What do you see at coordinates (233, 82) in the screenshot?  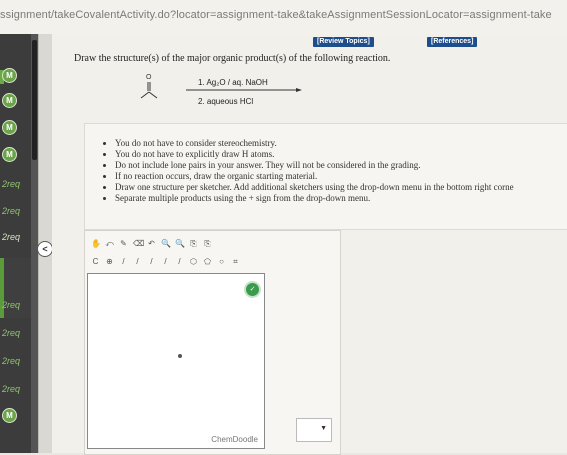 I see `reagent-step-1: 1. Ag₂O / aq. NaOH` at bounding box center [233, 82].